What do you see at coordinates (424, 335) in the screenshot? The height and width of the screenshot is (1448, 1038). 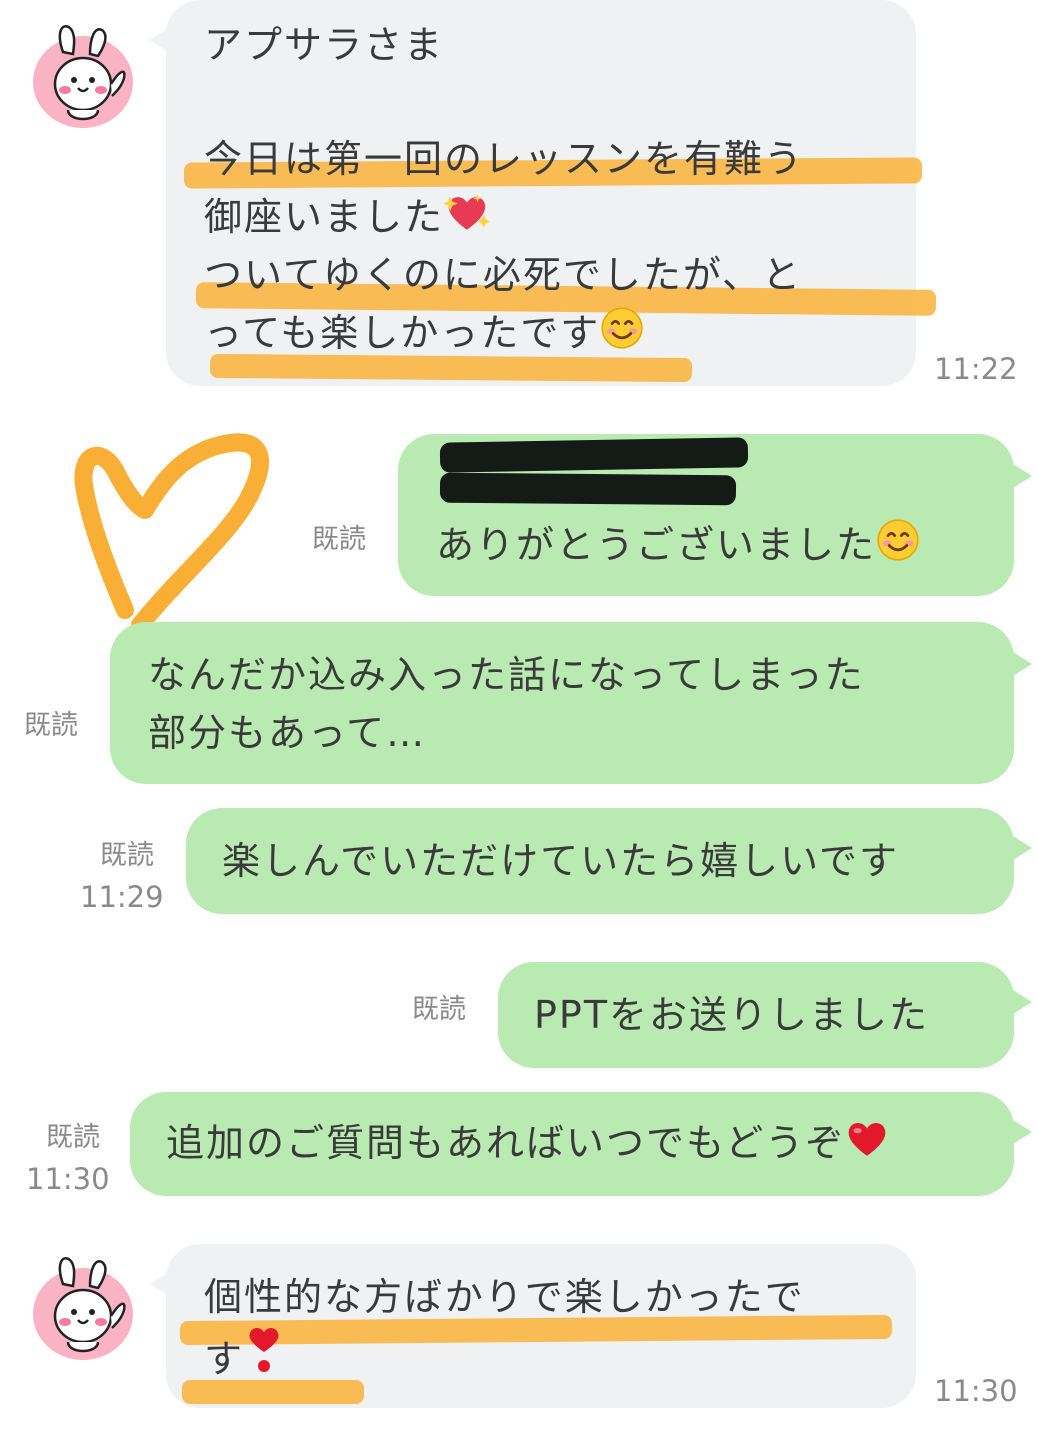 I see `message-line: っても楽しかったです` at bounding box center [424, 335].